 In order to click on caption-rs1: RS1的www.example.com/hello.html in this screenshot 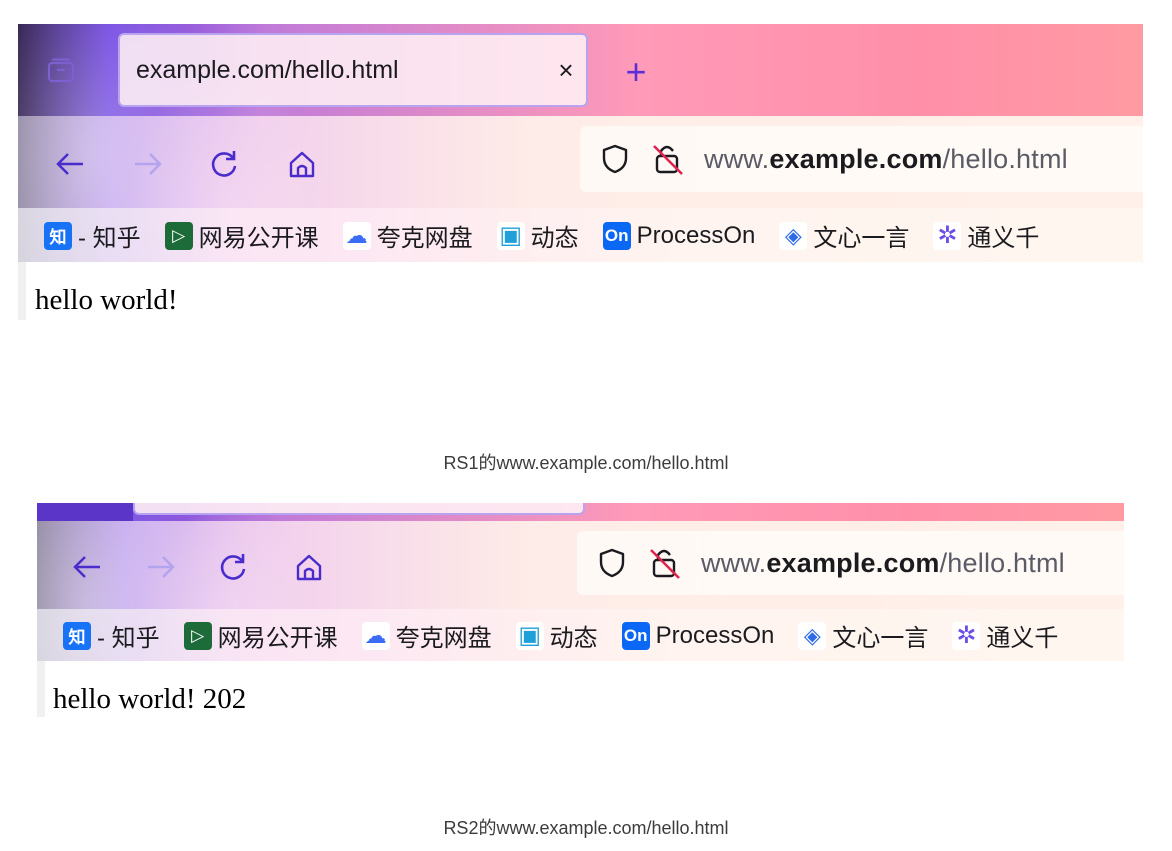, I will do `click(586, 463)`.